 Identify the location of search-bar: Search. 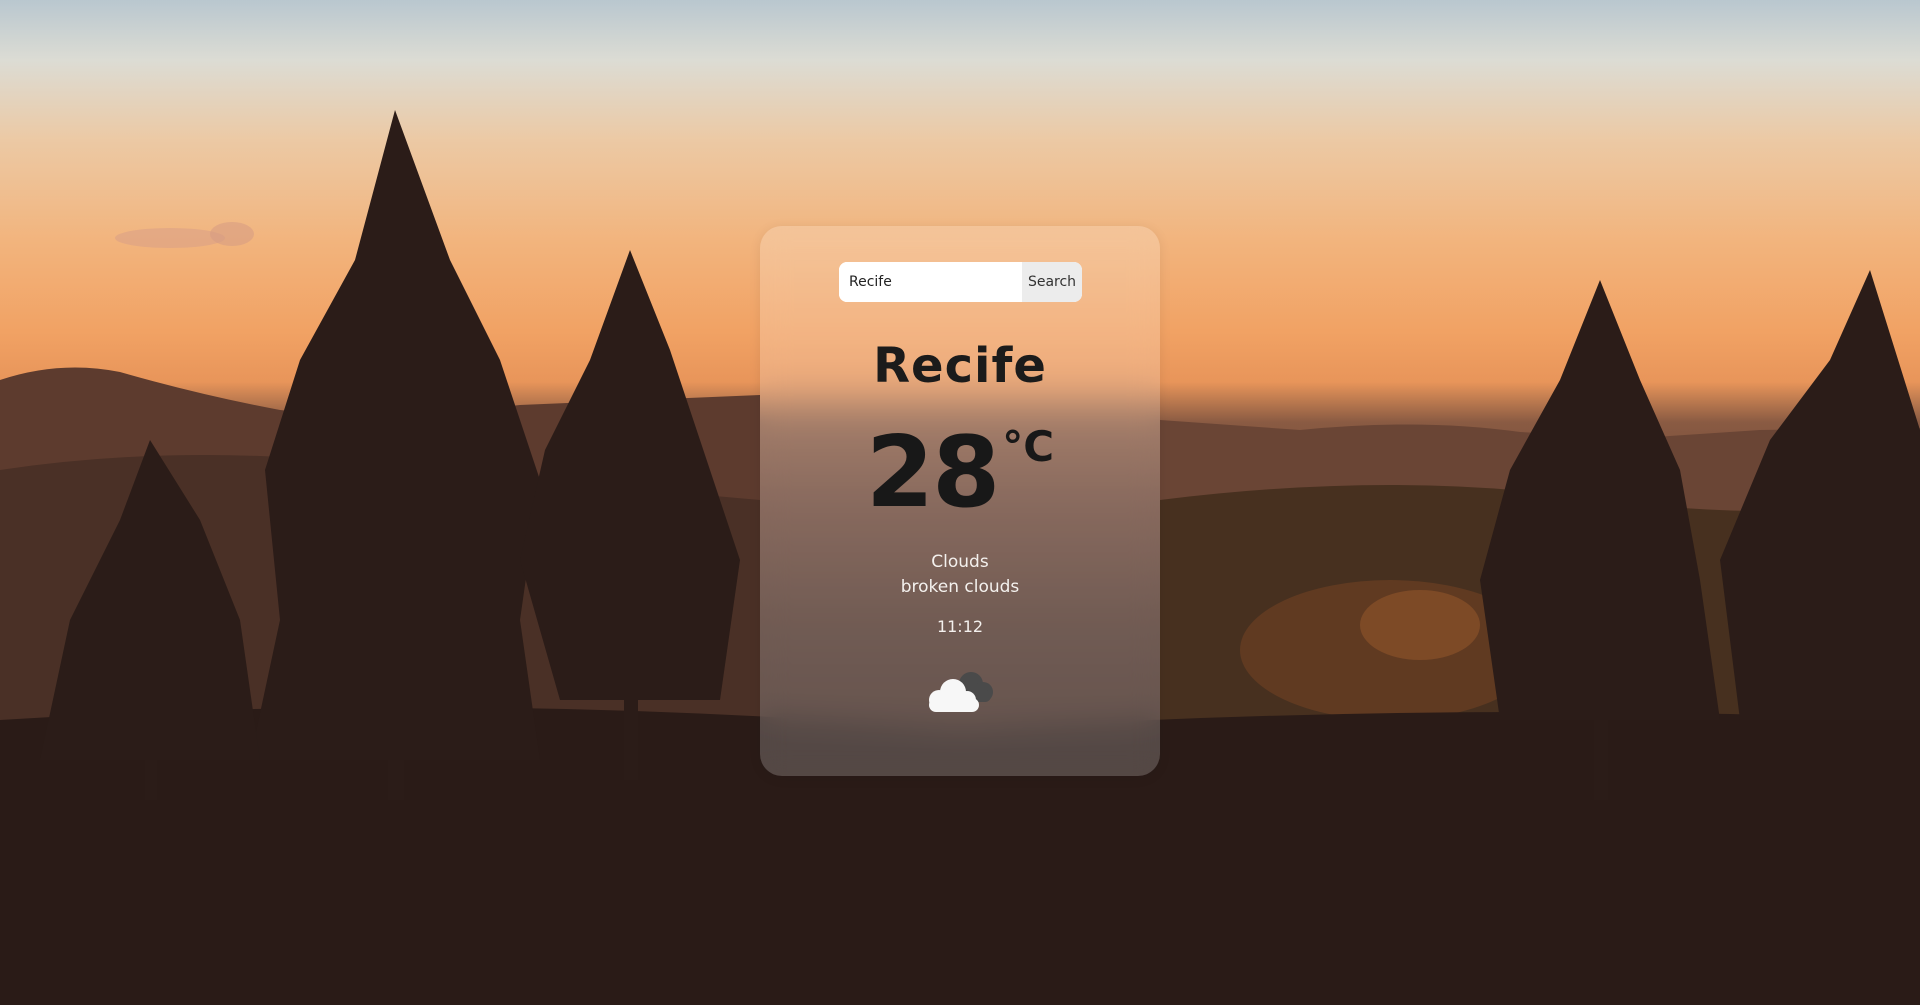
(960, 282).